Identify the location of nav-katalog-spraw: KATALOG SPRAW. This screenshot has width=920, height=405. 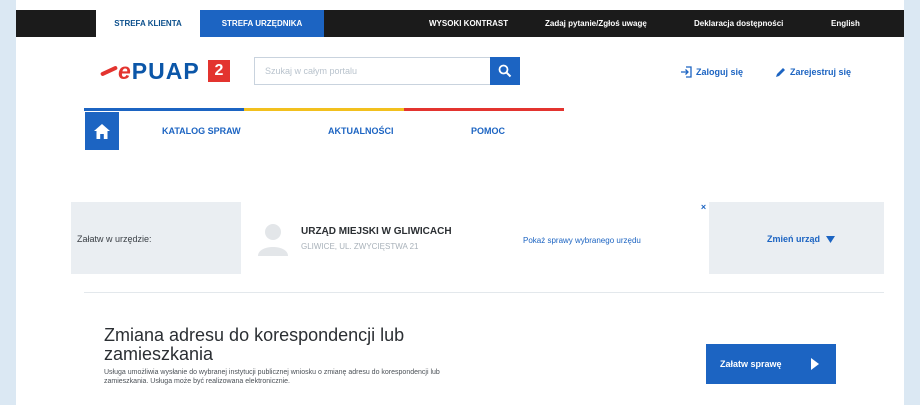
(201, 131).